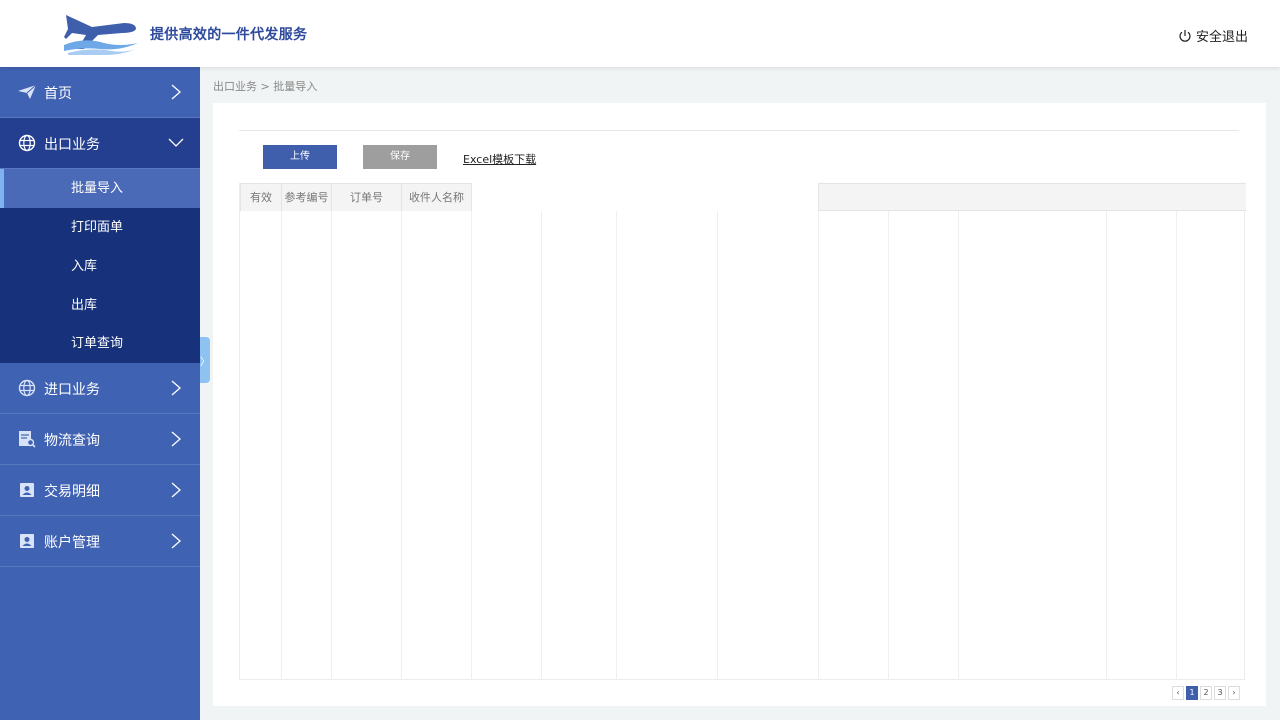 The image size is (1280, 720). I want to click on chevron-down-icon, so click(176, 142).